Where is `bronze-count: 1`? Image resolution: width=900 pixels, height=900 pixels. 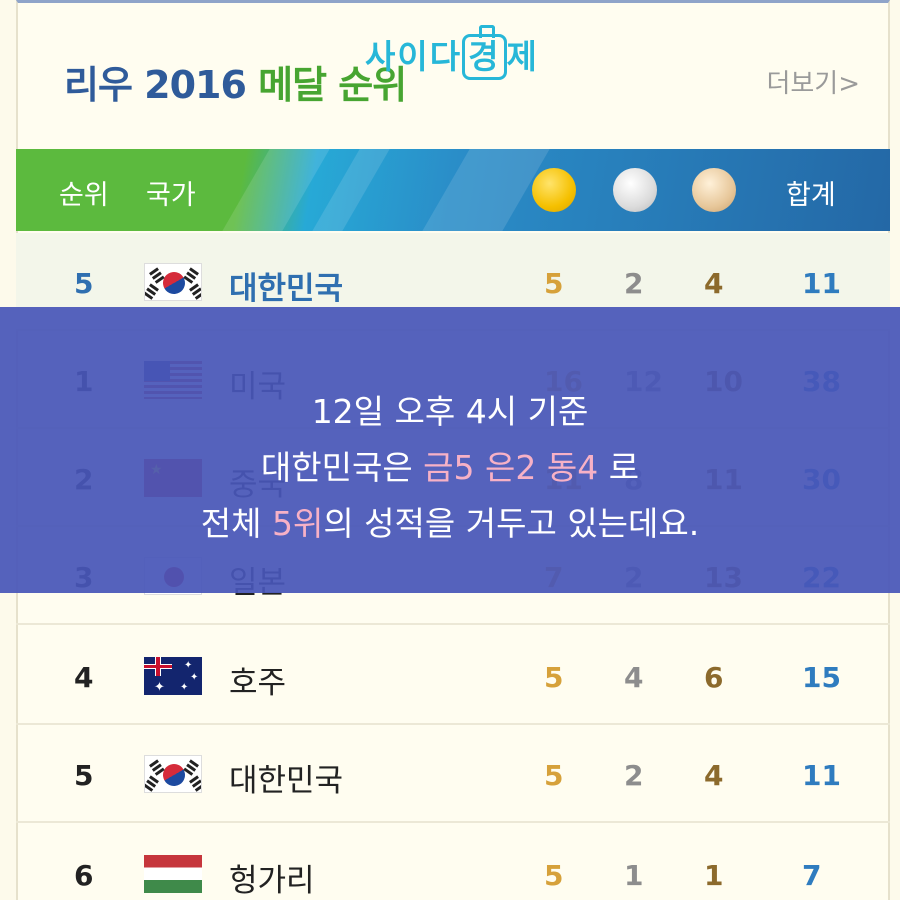
bronze-count: 1 is located at coordinates (714, 875).